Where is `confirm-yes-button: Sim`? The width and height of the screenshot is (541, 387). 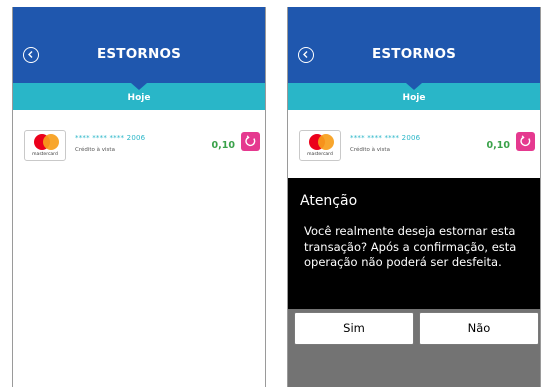 confirm-yes-button: Sim is located at coordinates (354, 328).